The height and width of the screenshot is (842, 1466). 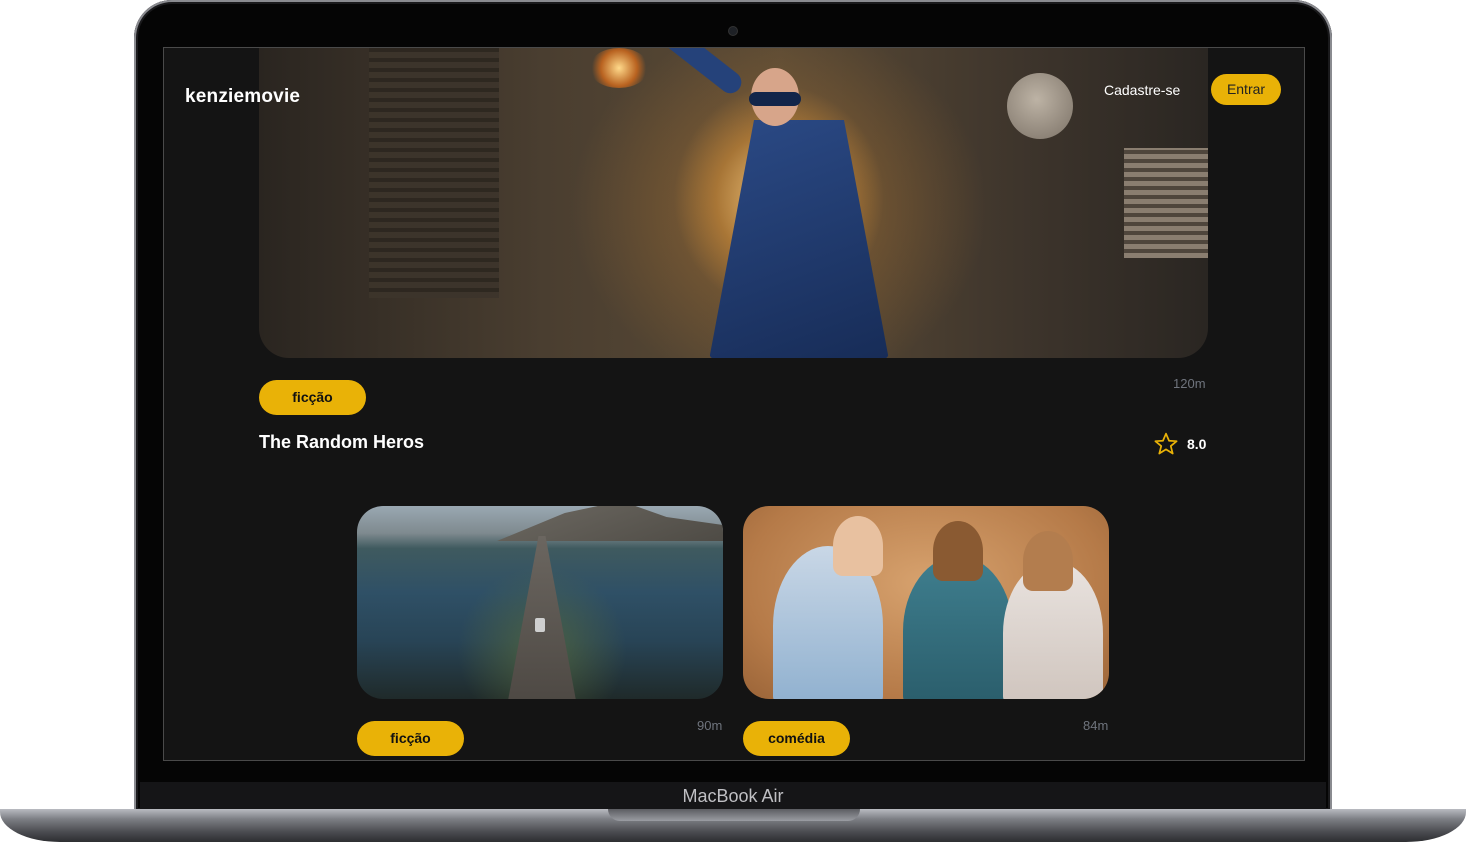 What do you see at coordinates (734, 815) in the screenshot?
I see `laptop-notch` at bounding box center [734, 815].